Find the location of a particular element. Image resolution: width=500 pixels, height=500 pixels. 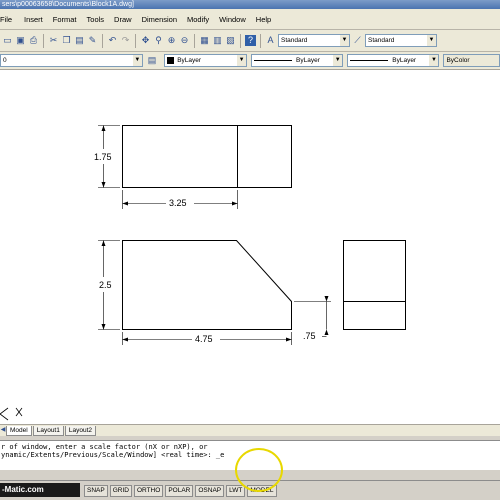

pan-icon: ✥ is located at coordinates (145, 40).